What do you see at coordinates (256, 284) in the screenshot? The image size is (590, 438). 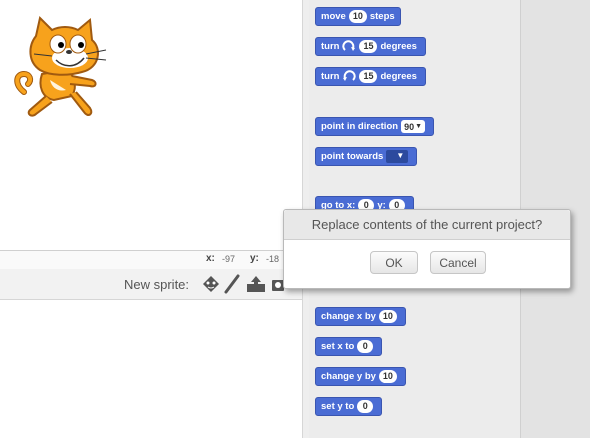 I see `upload-sprite-icon` at bounding box center [256, 284].